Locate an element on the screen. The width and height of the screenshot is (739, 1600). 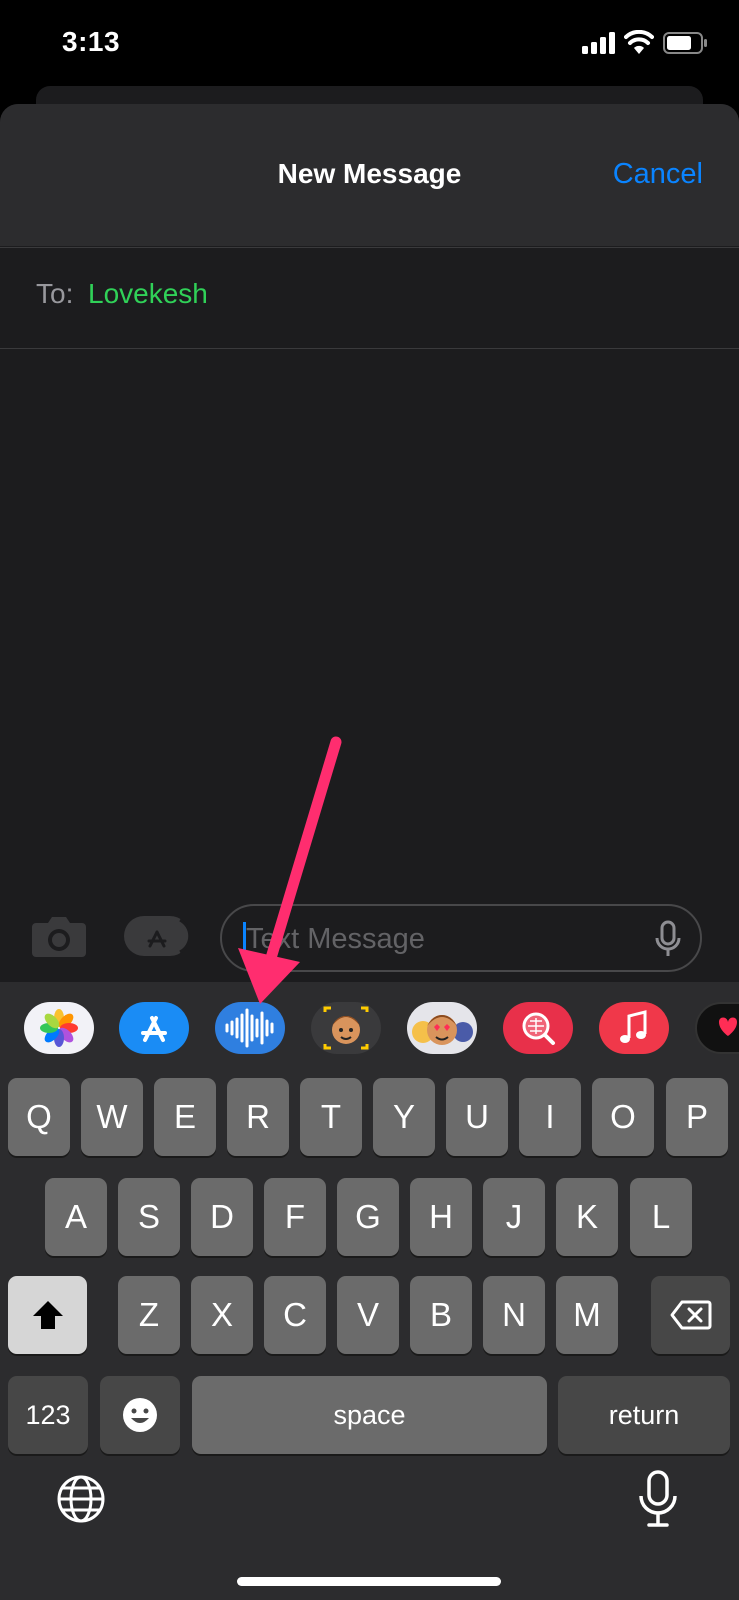
key-y: Y is located at coordinates (404, 1117).